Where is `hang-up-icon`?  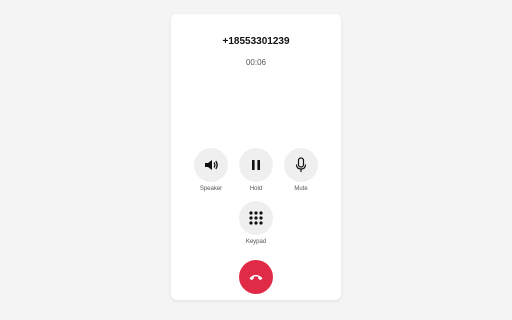
hang-up-icon is located at coordinates (256, 277).